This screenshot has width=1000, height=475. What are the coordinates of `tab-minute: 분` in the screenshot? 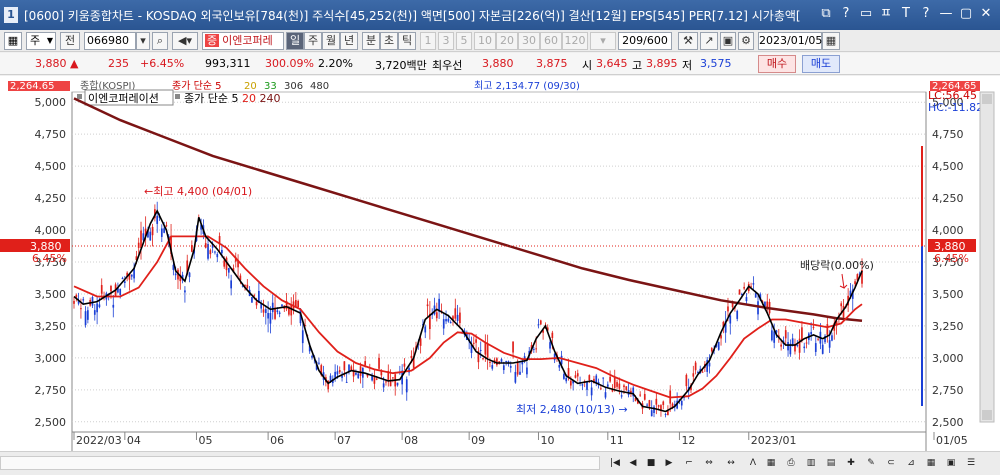 It's located at (371, 41).